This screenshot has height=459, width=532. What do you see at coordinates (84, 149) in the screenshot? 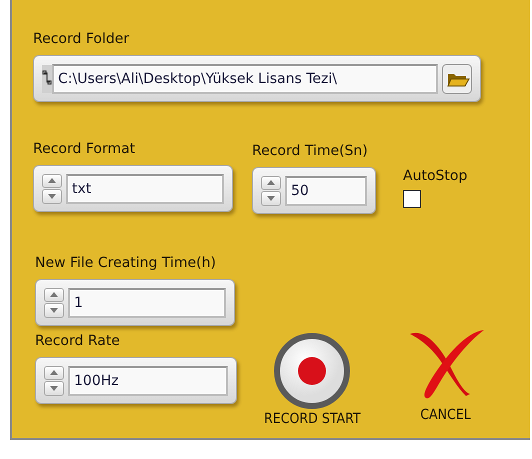
I see `field-label: Record Format` at bounding box center [84, 149].